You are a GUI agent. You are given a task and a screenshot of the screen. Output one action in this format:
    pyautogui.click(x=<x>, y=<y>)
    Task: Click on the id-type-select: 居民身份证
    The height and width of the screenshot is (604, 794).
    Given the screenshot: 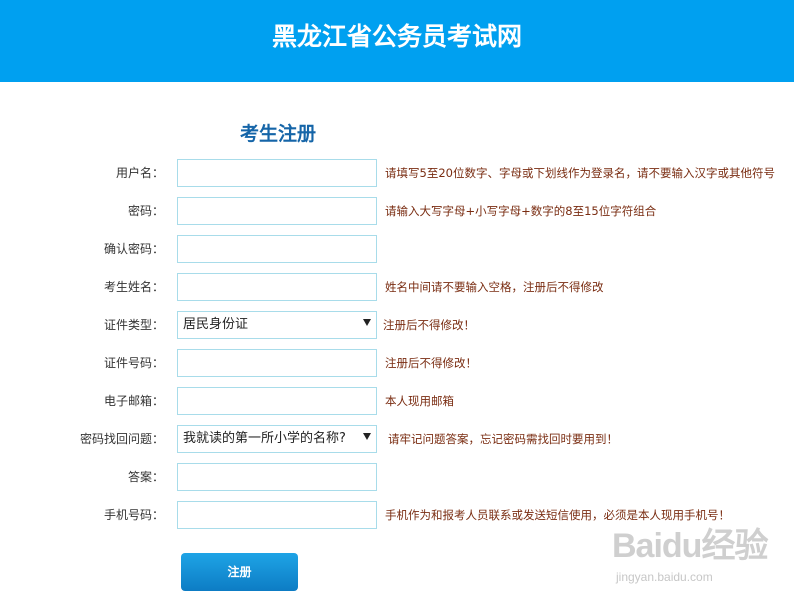 What is the action you would take?
    pyautogui.click(x=277, y=325)
    